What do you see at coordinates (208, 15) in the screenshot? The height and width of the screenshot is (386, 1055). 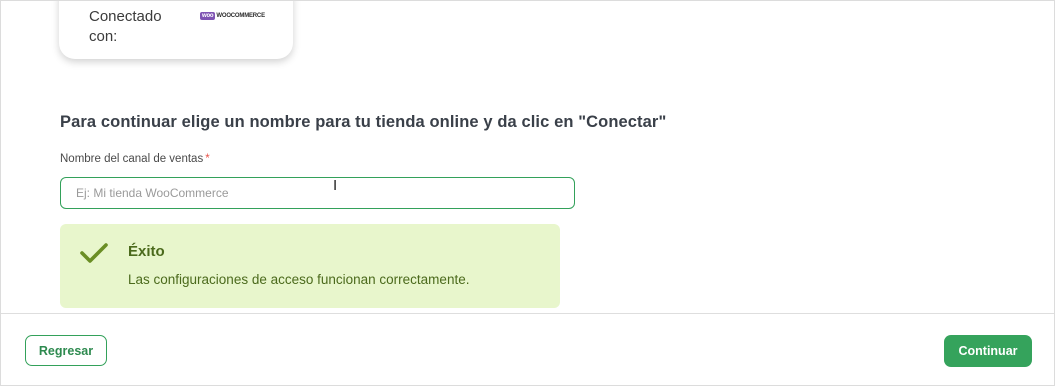 I see `woo-logo-bubble: woo` at bounding box center [208, 15].